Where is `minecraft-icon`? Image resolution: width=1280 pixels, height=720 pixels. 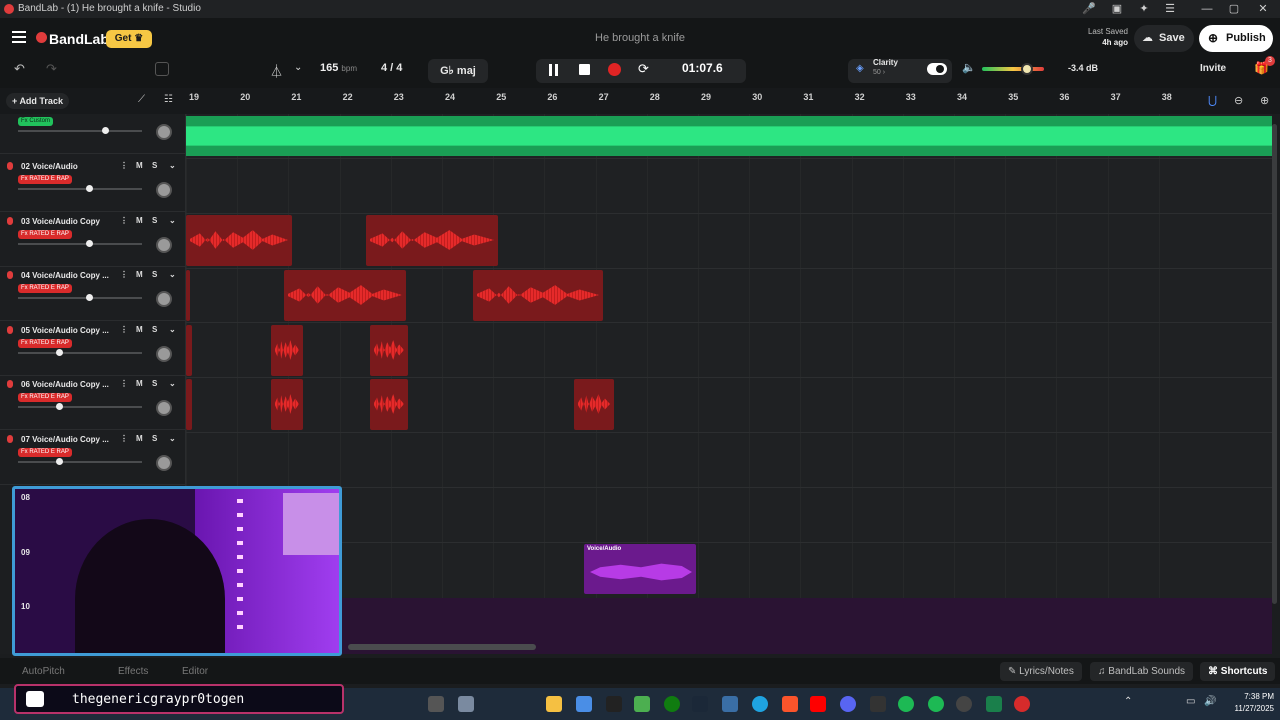 minecraft-icon is located at coordinates (642, 704).